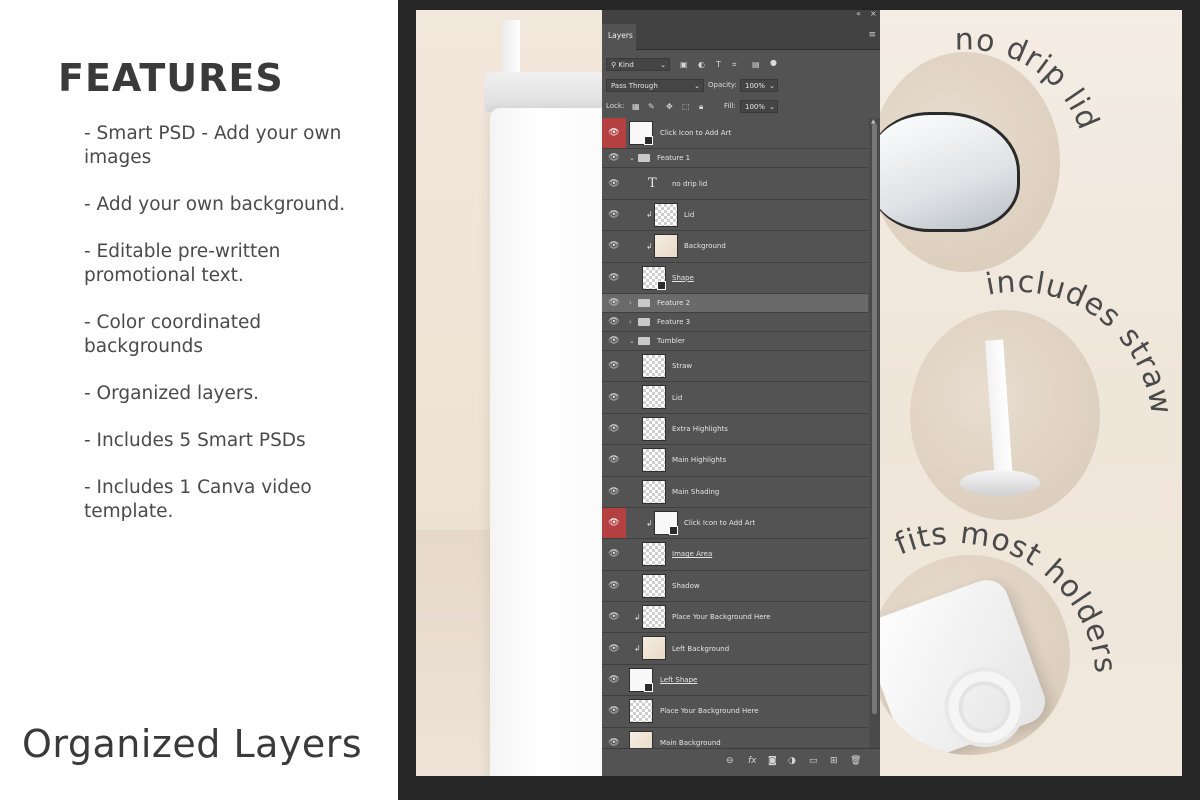 This screenshot has height=800, width=1200. I want to click on smart-object-filter-icon: ▤, so click(756, 64).